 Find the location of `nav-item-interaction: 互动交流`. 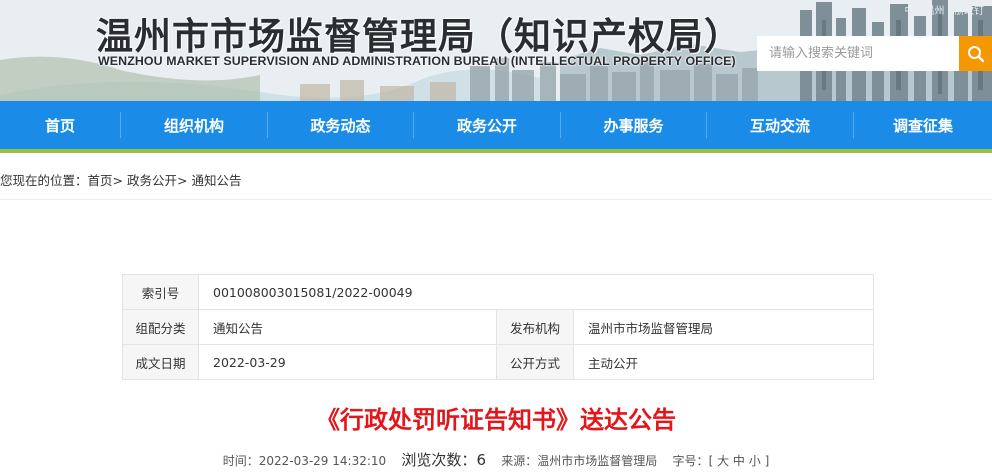

nav-item-interaction: 互动交流 is located at coordinates (780, 125).